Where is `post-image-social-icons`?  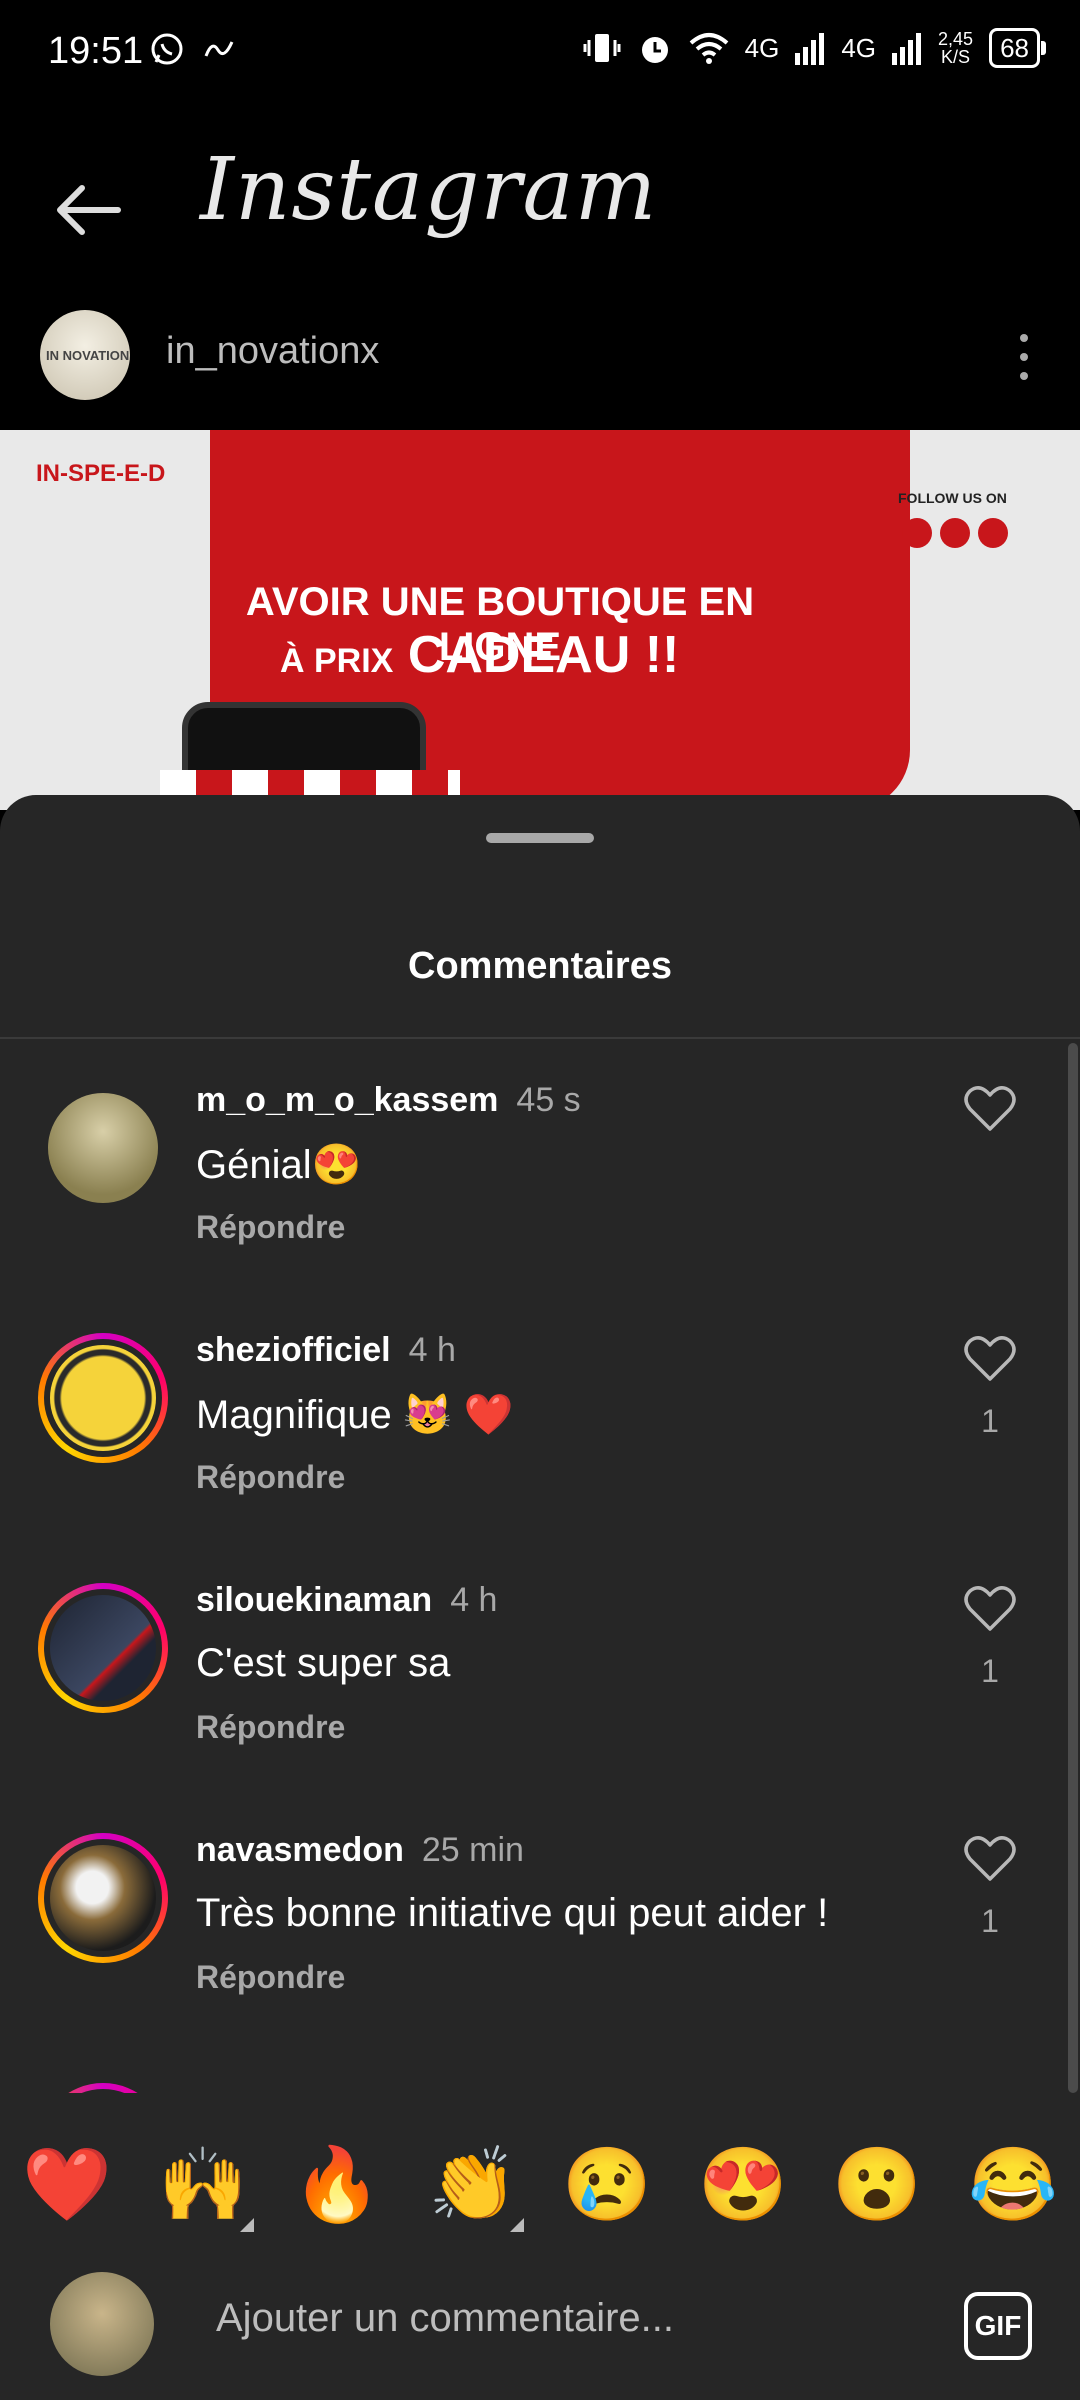 post-image-social-icons is located at coordinates (955, 533).